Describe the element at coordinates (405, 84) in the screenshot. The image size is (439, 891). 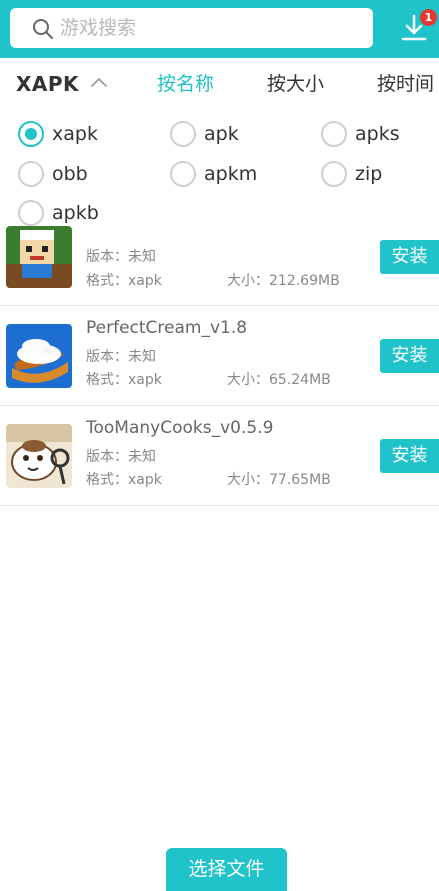
I see `tab-by-time: 按时间` at that location.